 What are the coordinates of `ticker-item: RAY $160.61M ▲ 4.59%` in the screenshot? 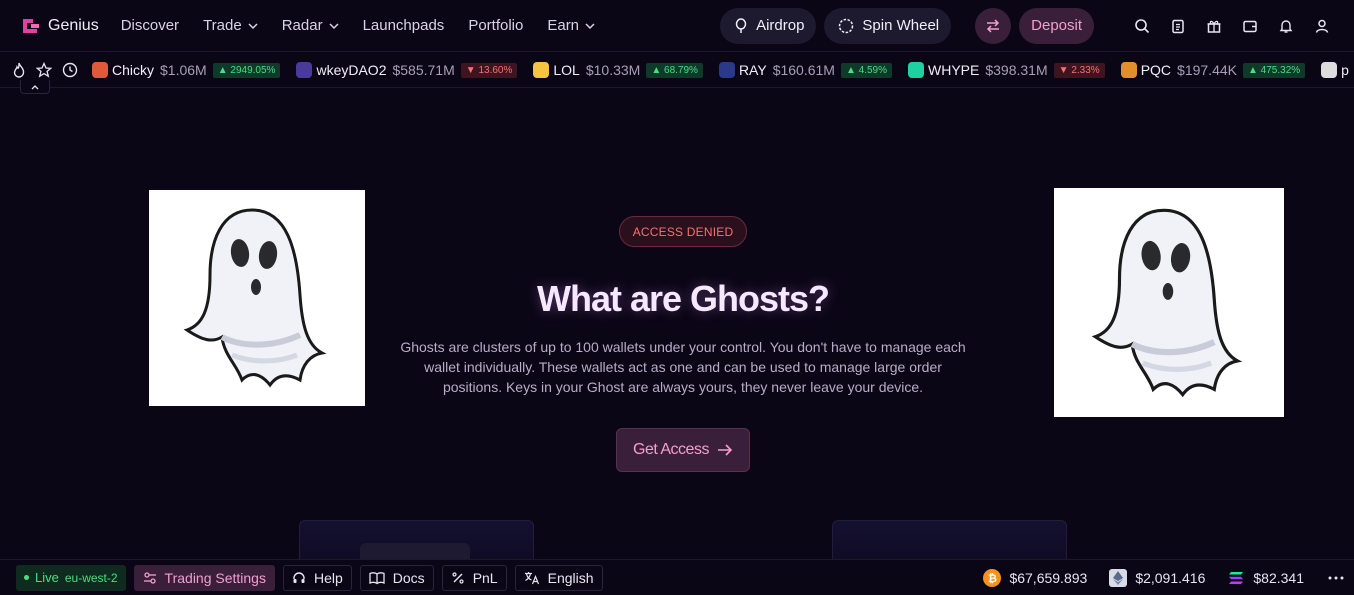 It's located at (805, 70).